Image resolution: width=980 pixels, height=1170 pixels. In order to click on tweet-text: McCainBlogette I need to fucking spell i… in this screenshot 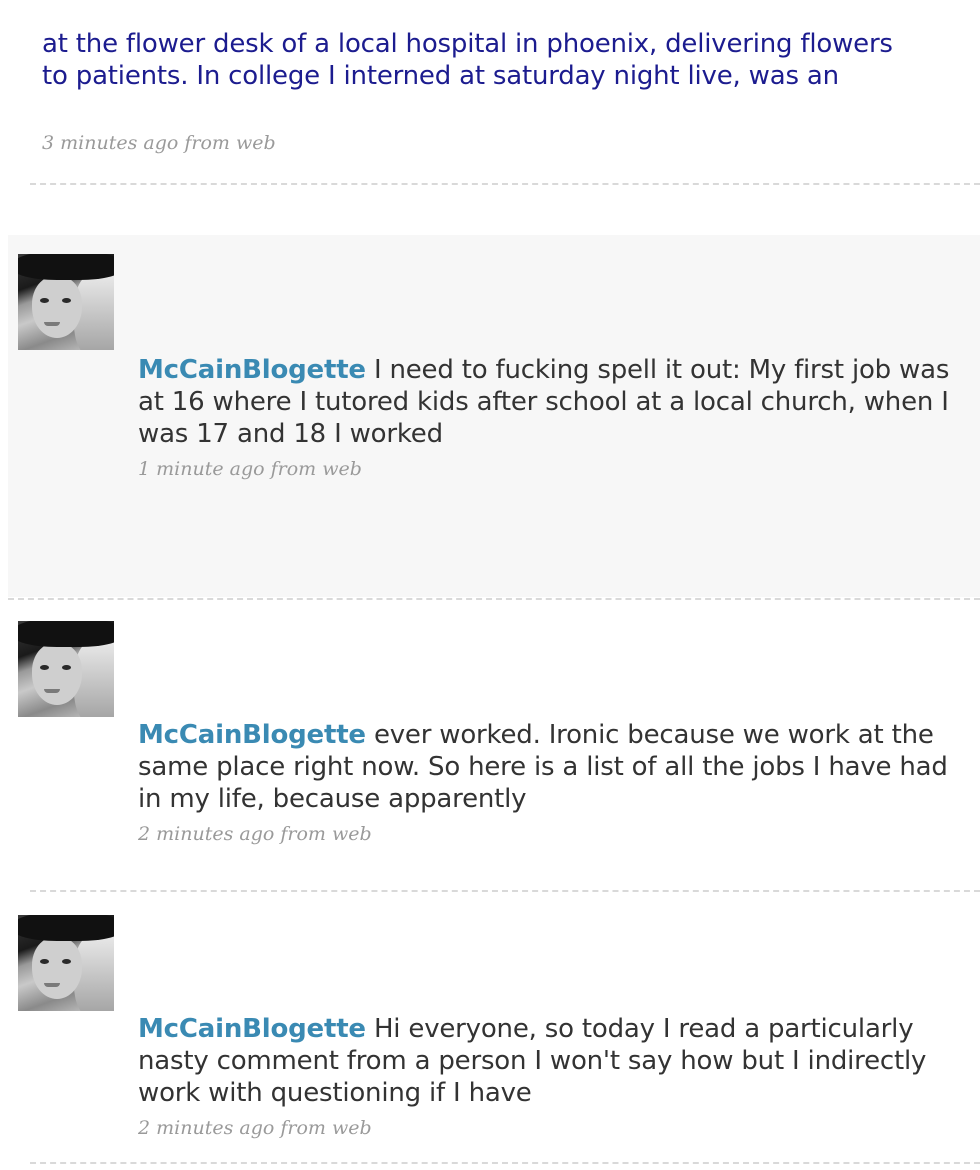, I will do `click(553, 402)`.